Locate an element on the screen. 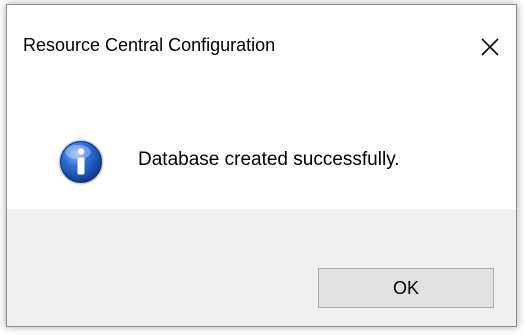 This screenshot has width=526, height=335. close-button is located at coordinates (490, 47).